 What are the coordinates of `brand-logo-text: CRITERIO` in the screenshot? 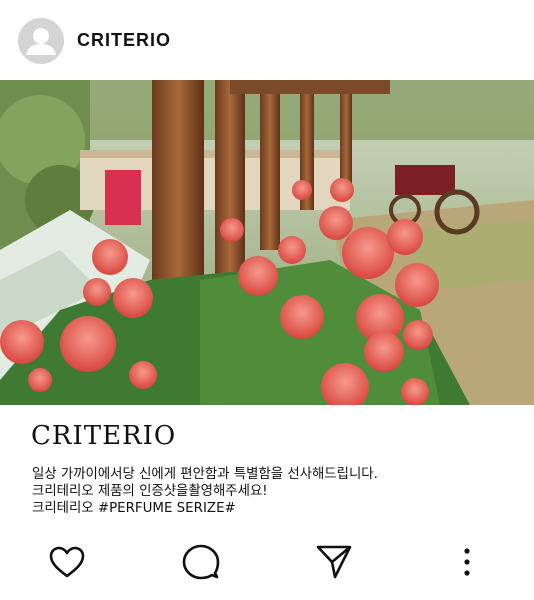 It's located at (104, 436).